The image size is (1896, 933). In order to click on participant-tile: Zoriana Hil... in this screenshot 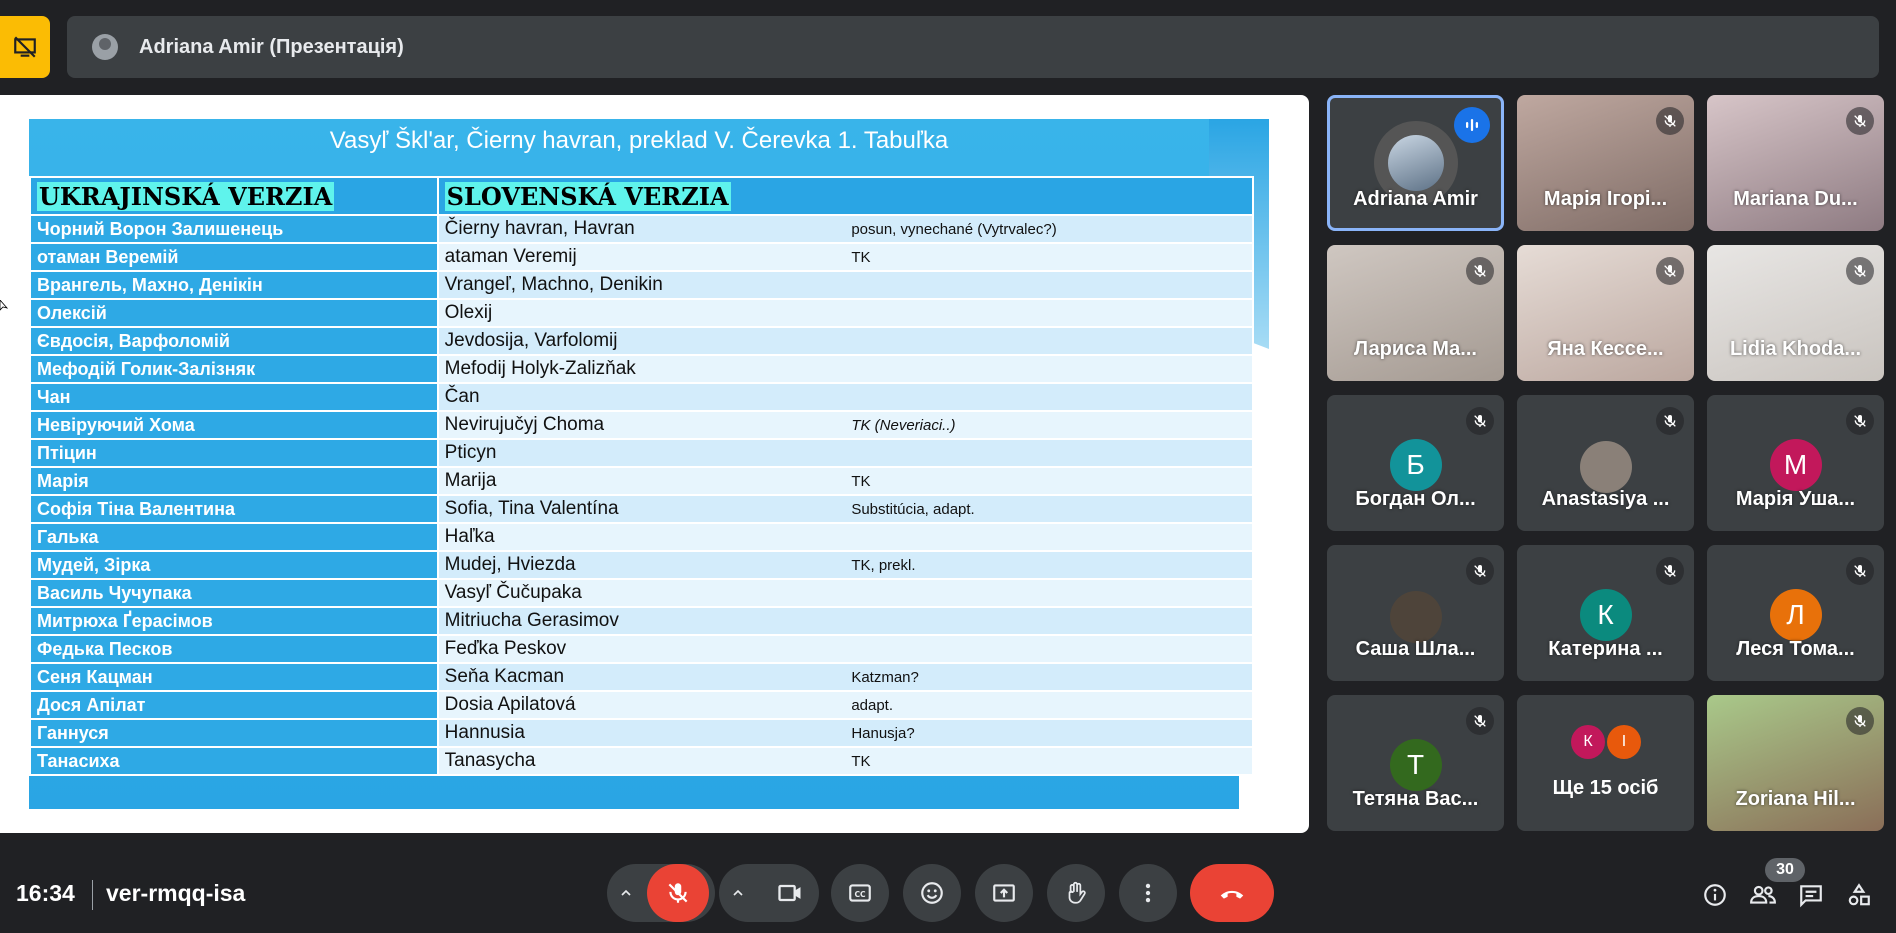, I will do `click(1795, 763)`.